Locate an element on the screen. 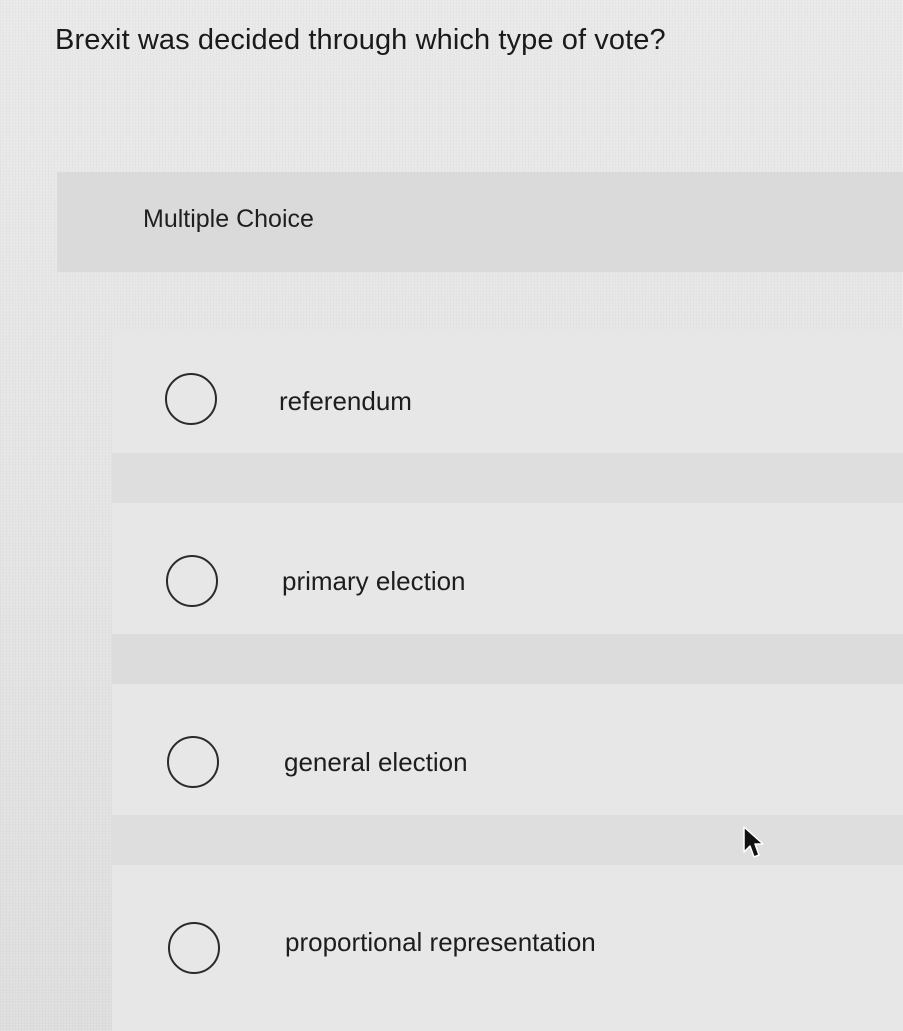  answer-option: general election is located at coordinates (507, 778).